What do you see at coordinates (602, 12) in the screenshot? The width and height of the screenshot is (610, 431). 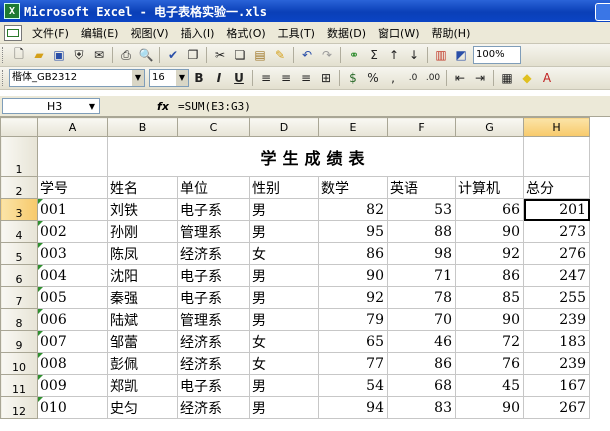 I see `minimize-button` at bounding box center [602, 12].